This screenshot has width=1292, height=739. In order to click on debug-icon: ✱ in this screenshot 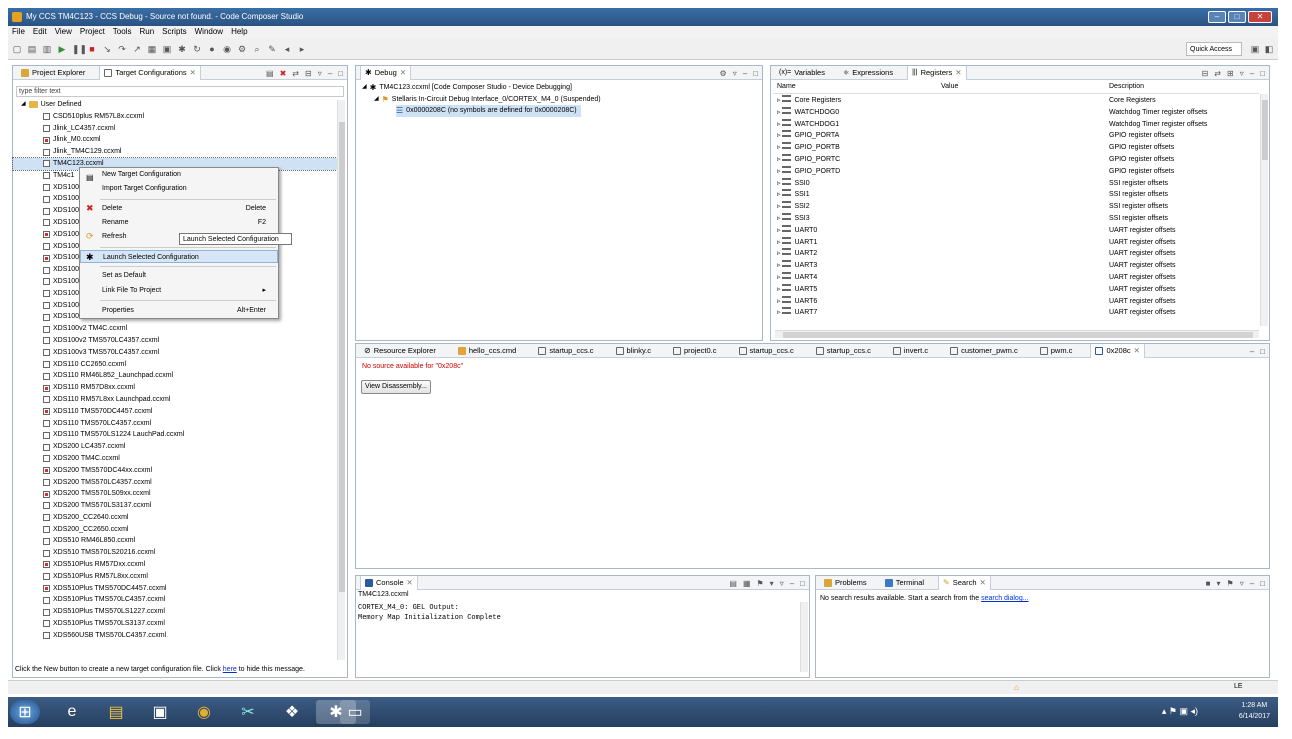, I will do `click(182, 49)`.